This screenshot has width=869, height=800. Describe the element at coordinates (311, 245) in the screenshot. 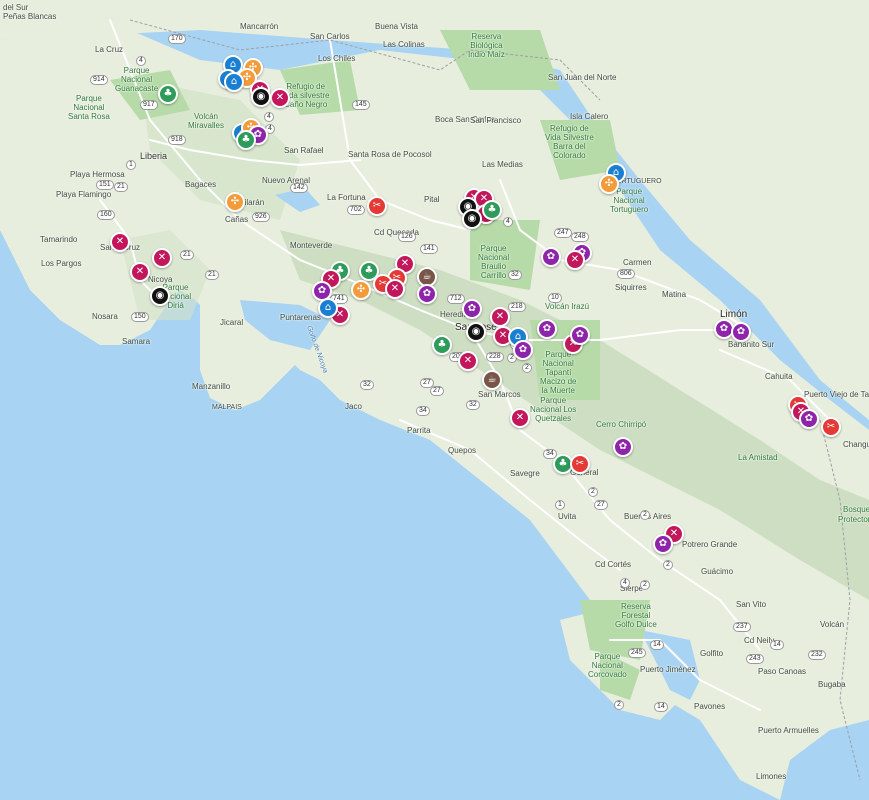

I see `label-monteverde: Monteverde` at that location.